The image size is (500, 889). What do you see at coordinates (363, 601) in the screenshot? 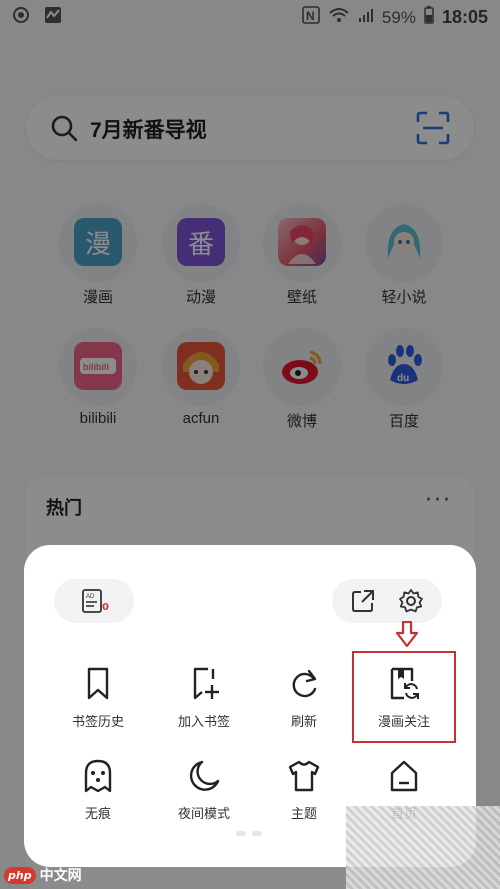
I see `share-icon` at bounding box center [363, 601].